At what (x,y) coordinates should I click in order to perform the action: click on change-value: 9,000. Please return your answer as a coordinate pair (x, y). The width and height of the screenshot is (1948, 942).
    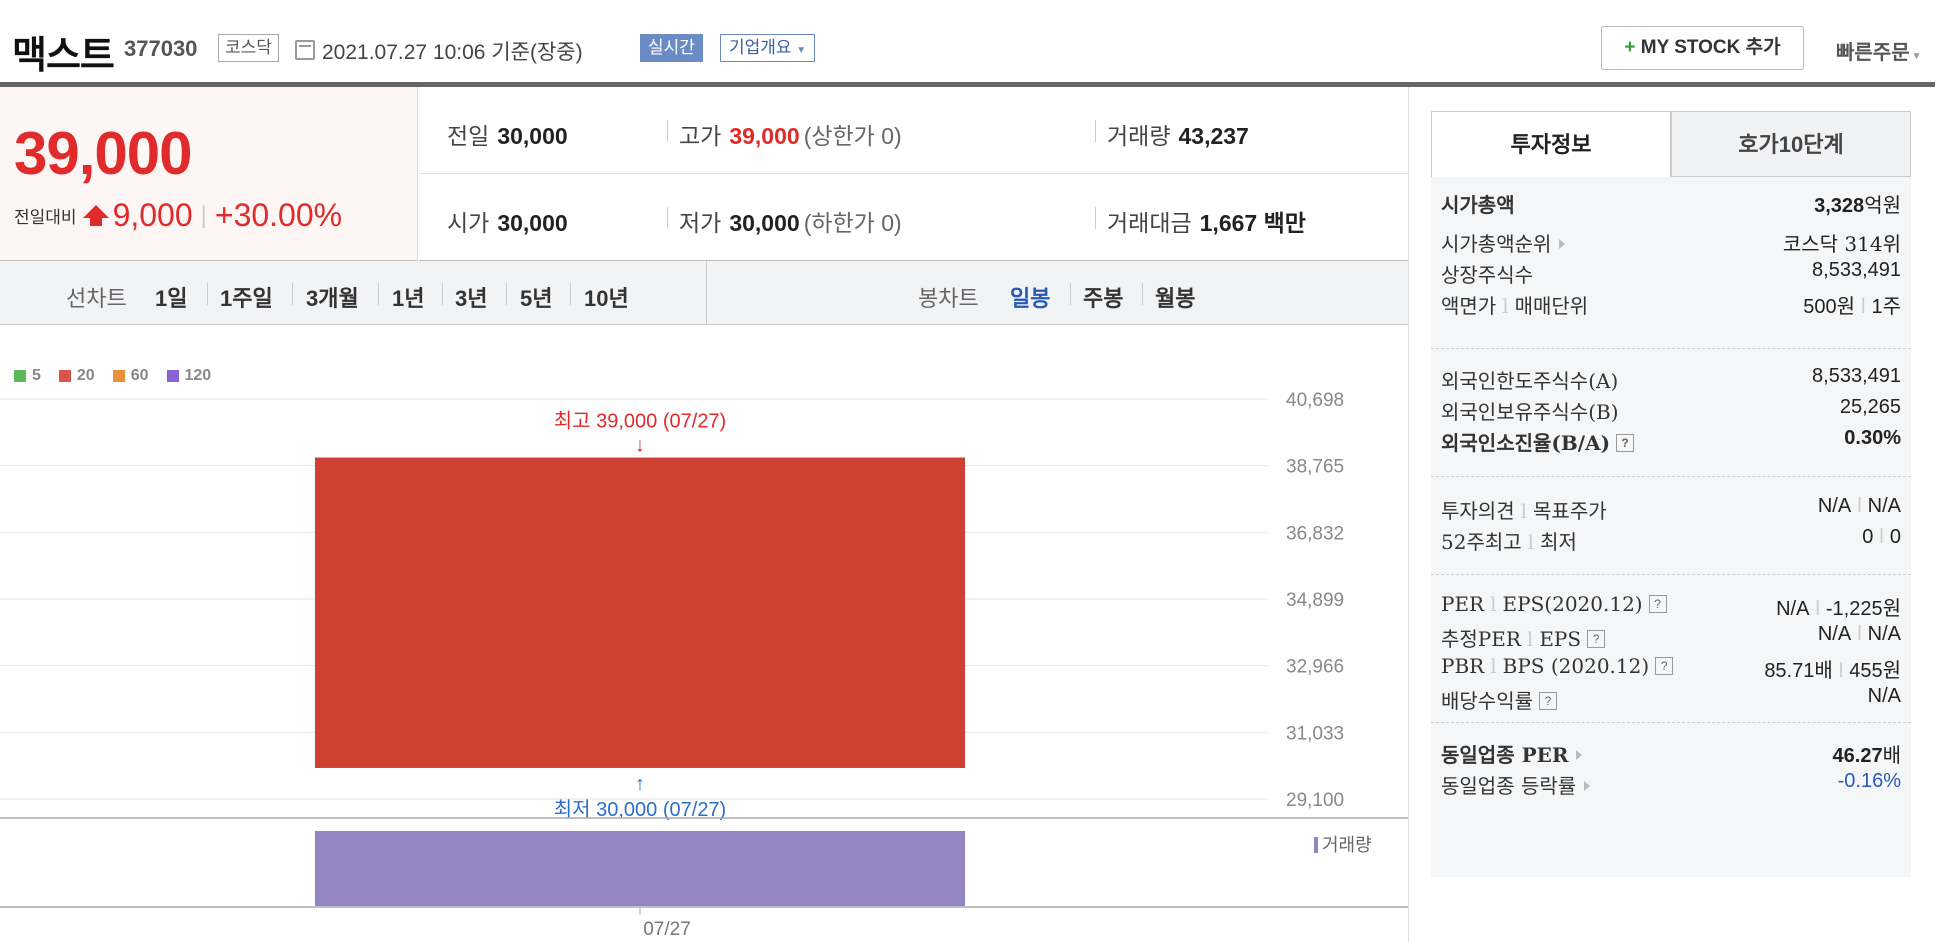
    Looking at the image, I should click on (152, 215).